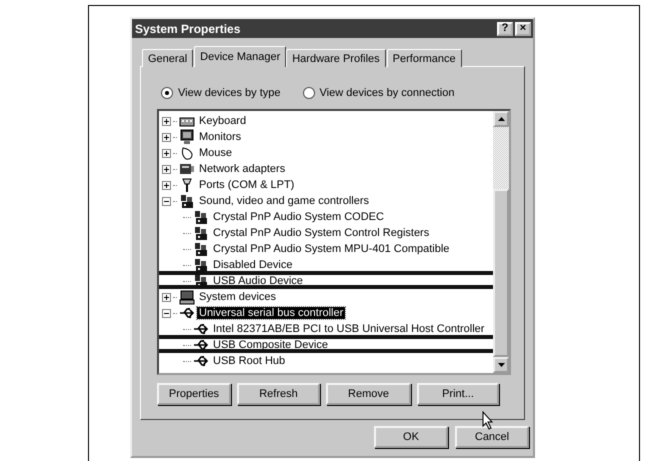 The height and width of the screenshot is (461, 645). What do you see at coordinates (187, 137) in the screenshot?
I see `monitor-icon` at bounding box center [187, 137].